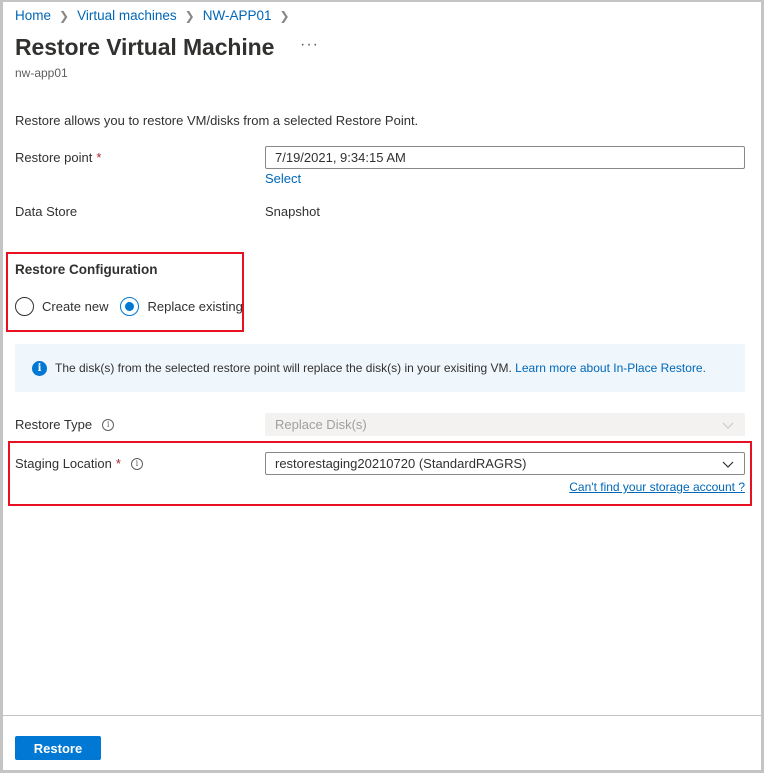 The height and width of the screenshot is (773, 764). I want to click on staging-location-label: Staging Location * i, so click(79, 463).